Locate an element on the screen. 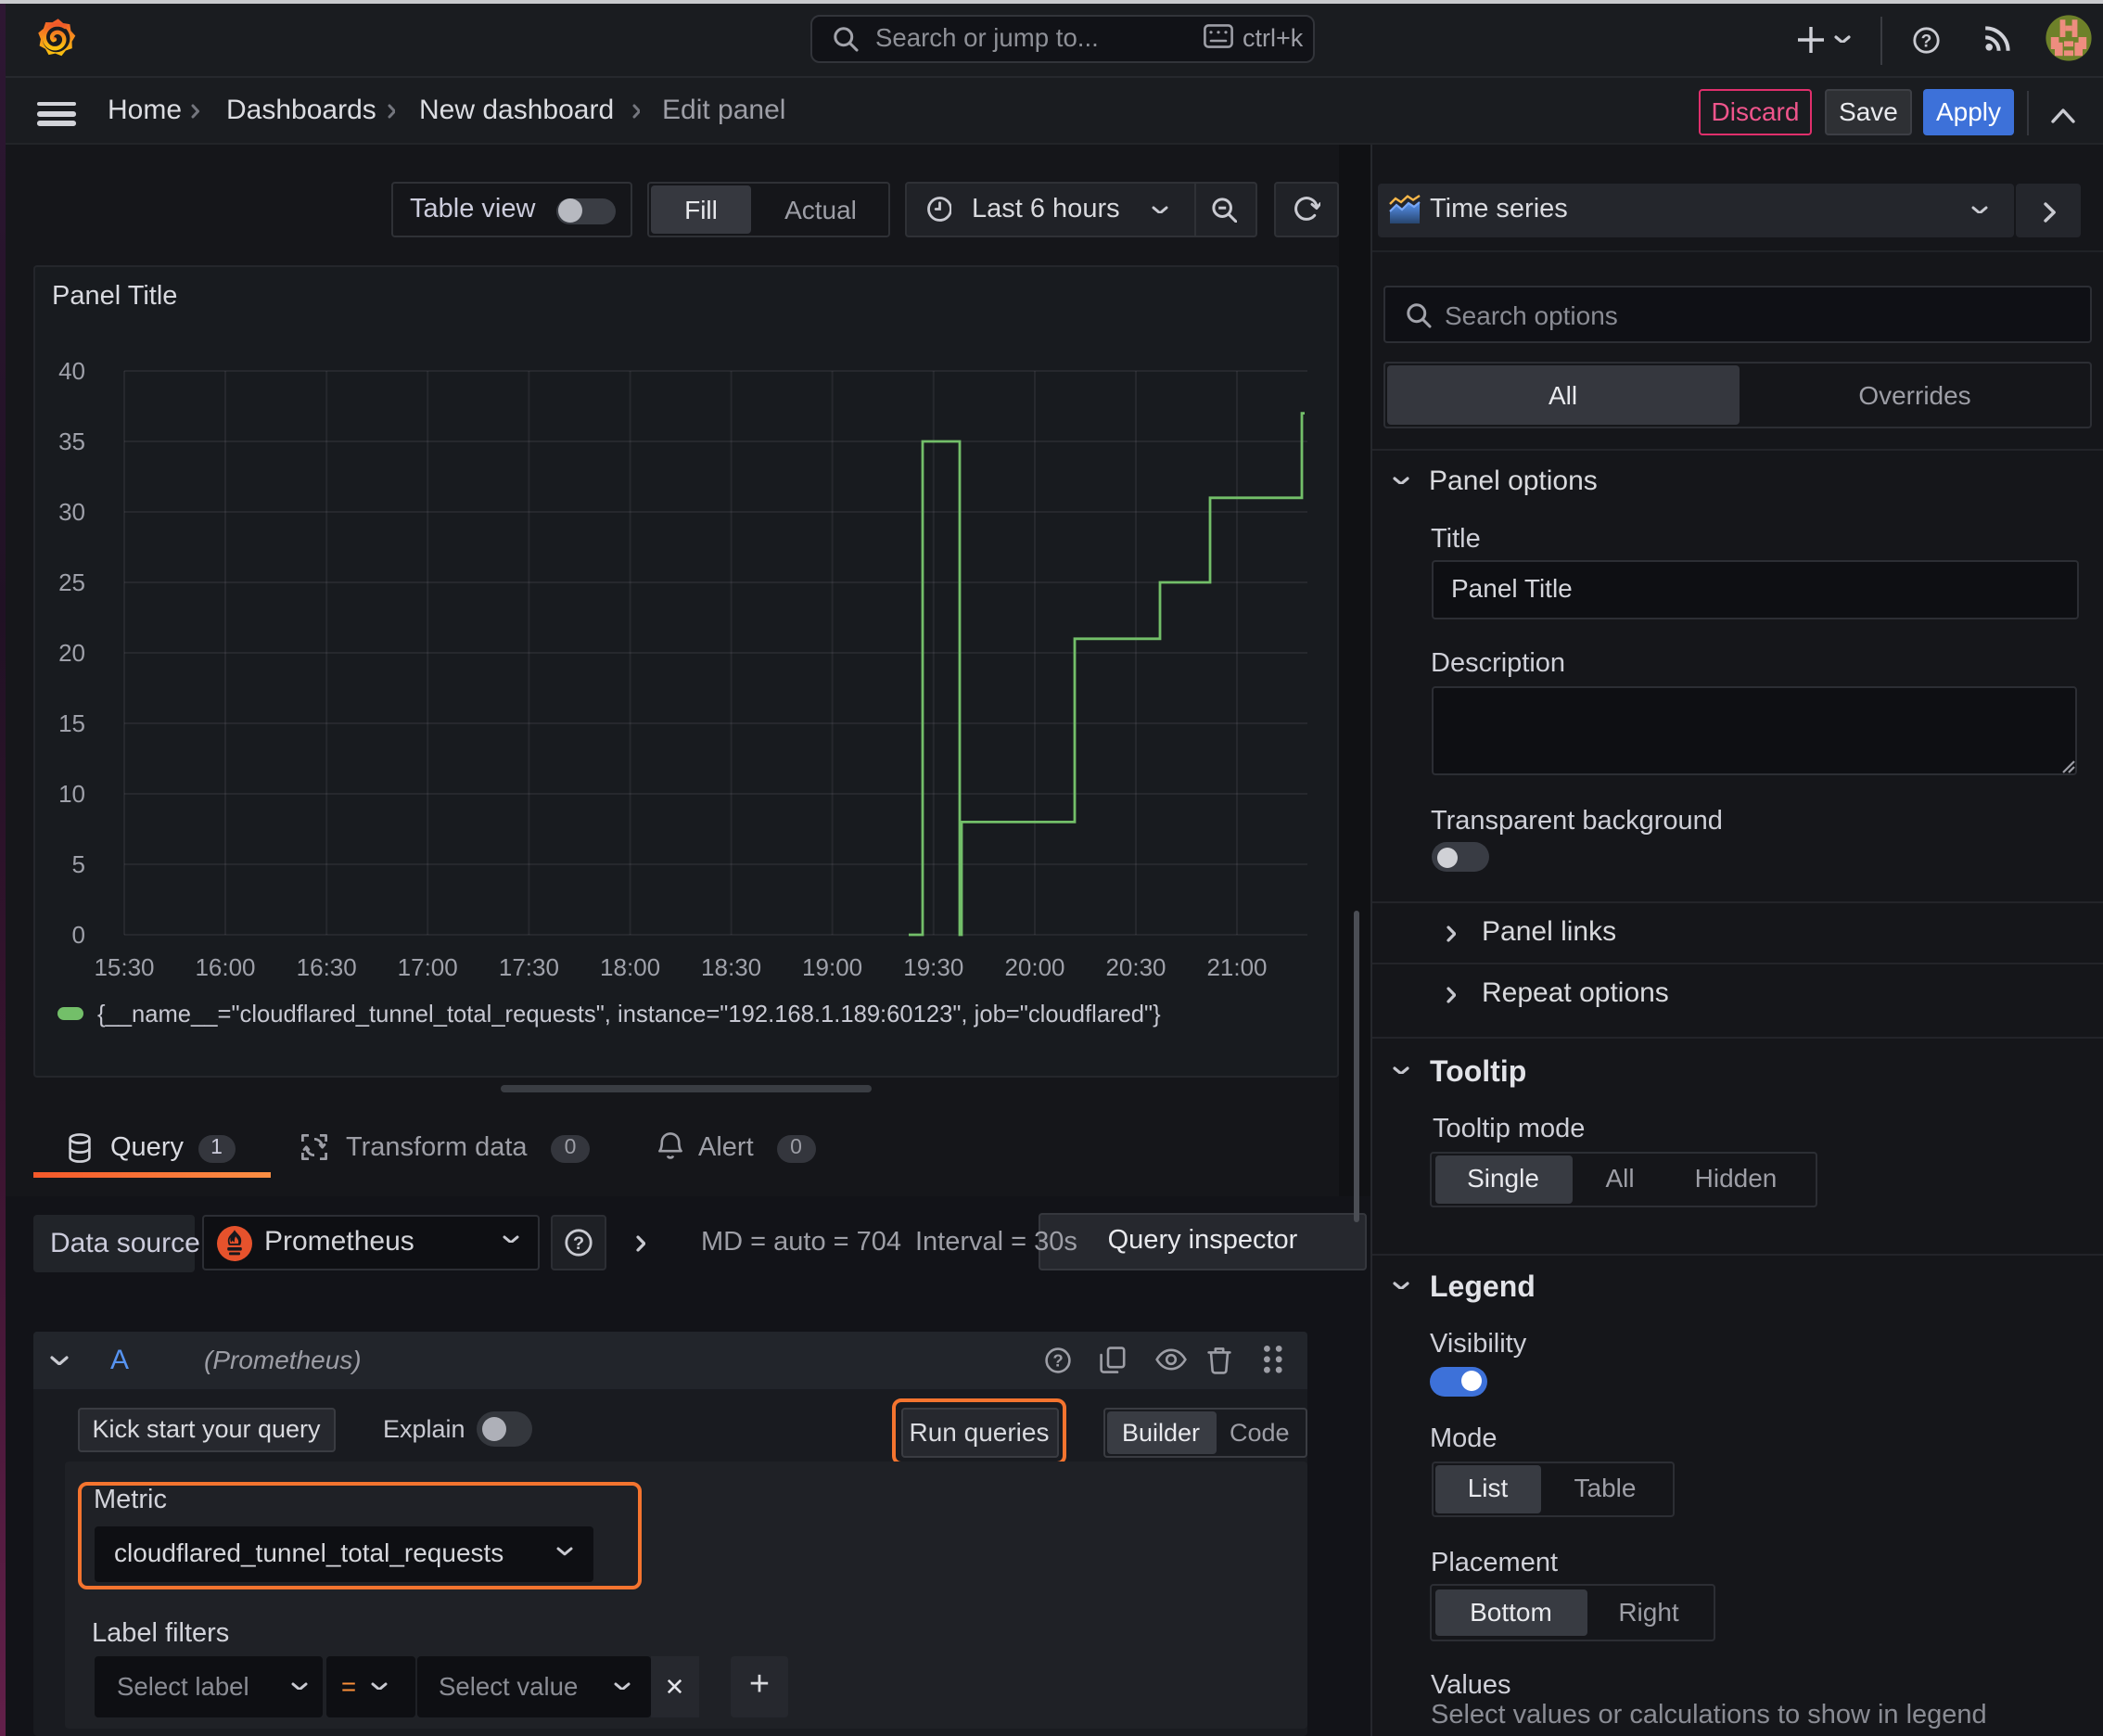  svg-text: 16:00 is located at coordinates (225, 967).